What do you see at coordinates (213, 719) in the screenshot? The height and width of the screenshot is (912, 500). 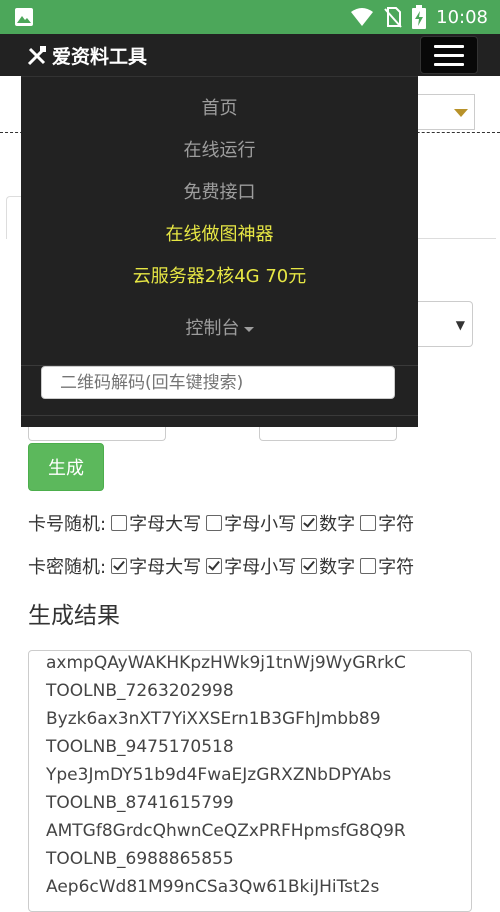 I see `result-line: Byzk6ax3nXT7YiXXSErn1B3GFhJmbb89` at bounding box center [213, 719].